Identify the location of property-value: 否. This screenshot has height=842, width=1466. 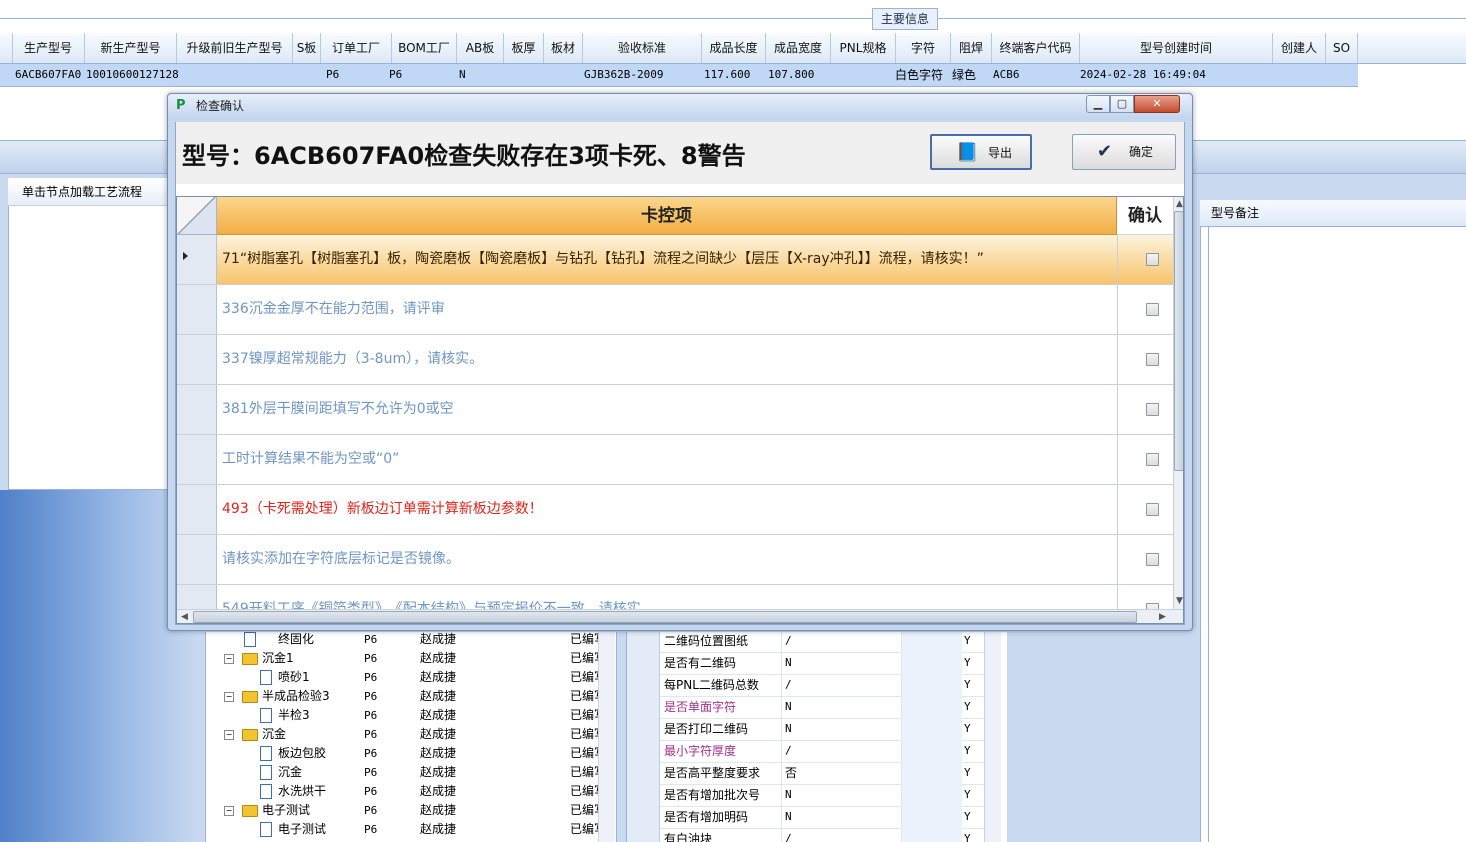
(842, 773).